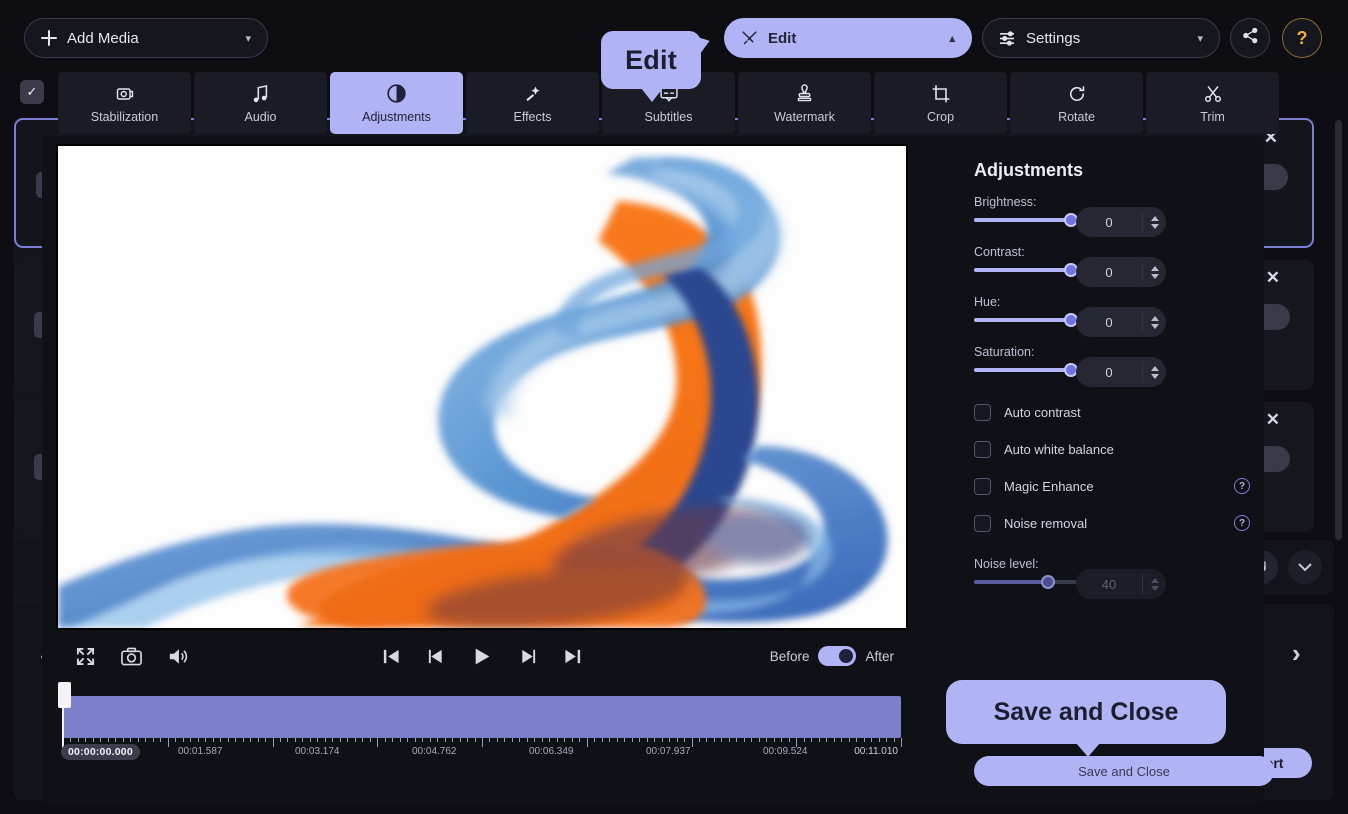 The width and height of the screenshot is (1348, 814). Describe the element at coordinates (982, 449) in the screenshot. I see `auto-white-balance-checkbox` at that location.